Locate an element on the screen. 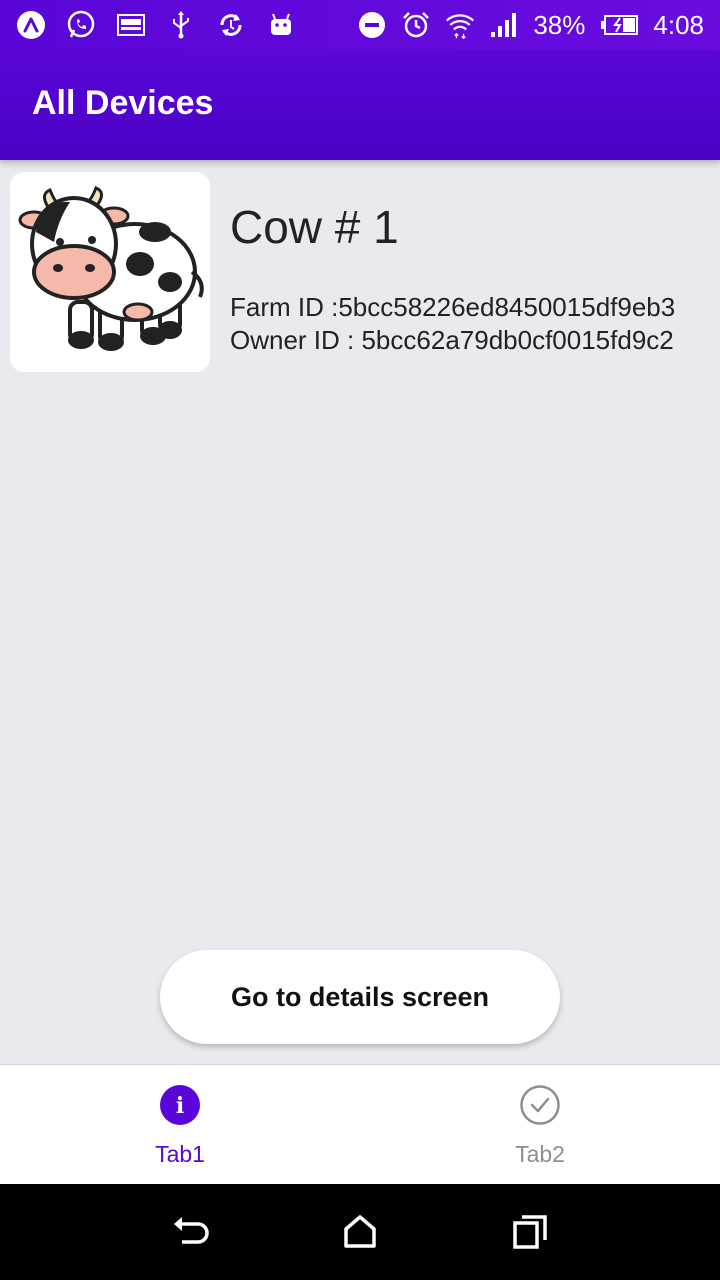 The height and width of the screenshot is (1280, 720). page-title: All Devices is located at coordinates (123, 103).